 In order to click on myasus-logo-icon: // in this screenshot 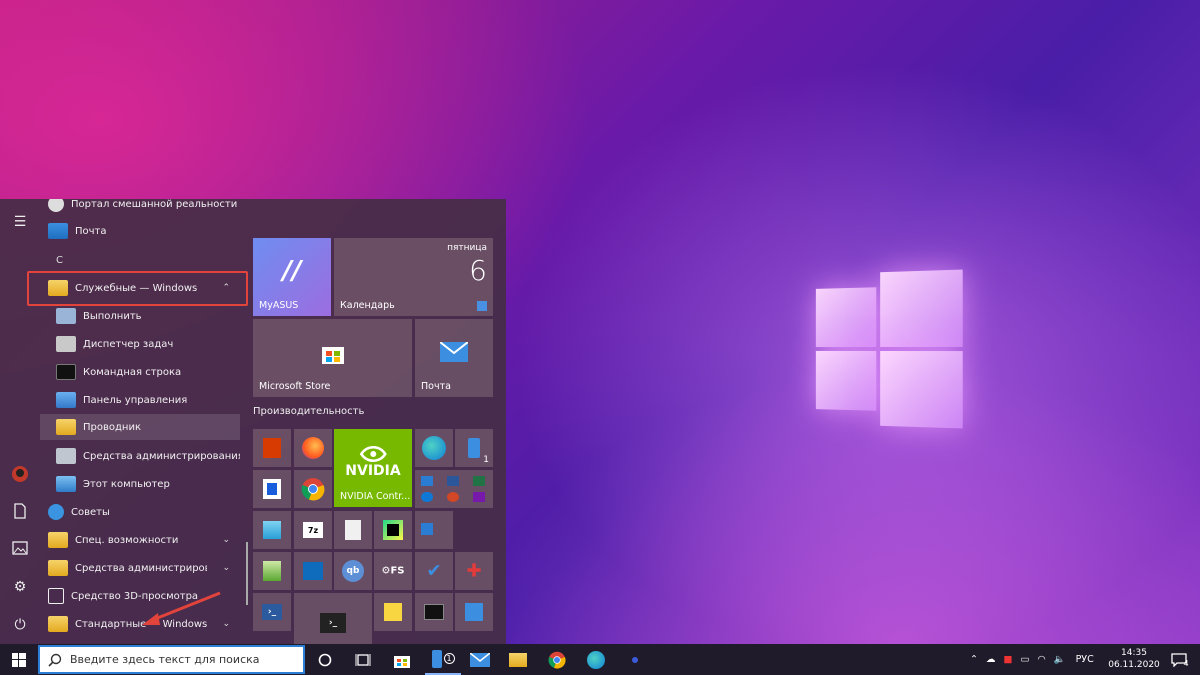, I will do `click(292, 270)`.